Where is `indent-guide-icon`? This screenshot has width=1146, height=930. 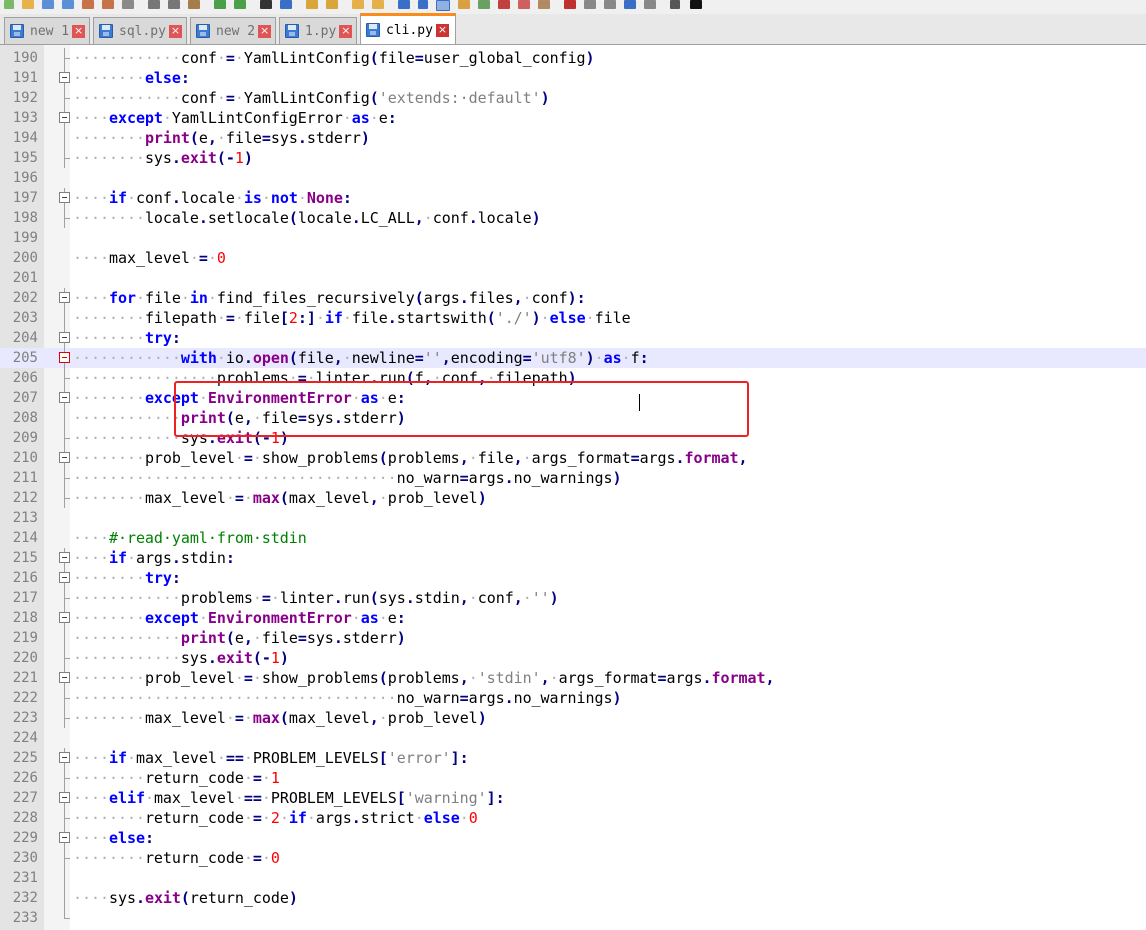 indent-guide-icon is located at coordinates (443, 5).